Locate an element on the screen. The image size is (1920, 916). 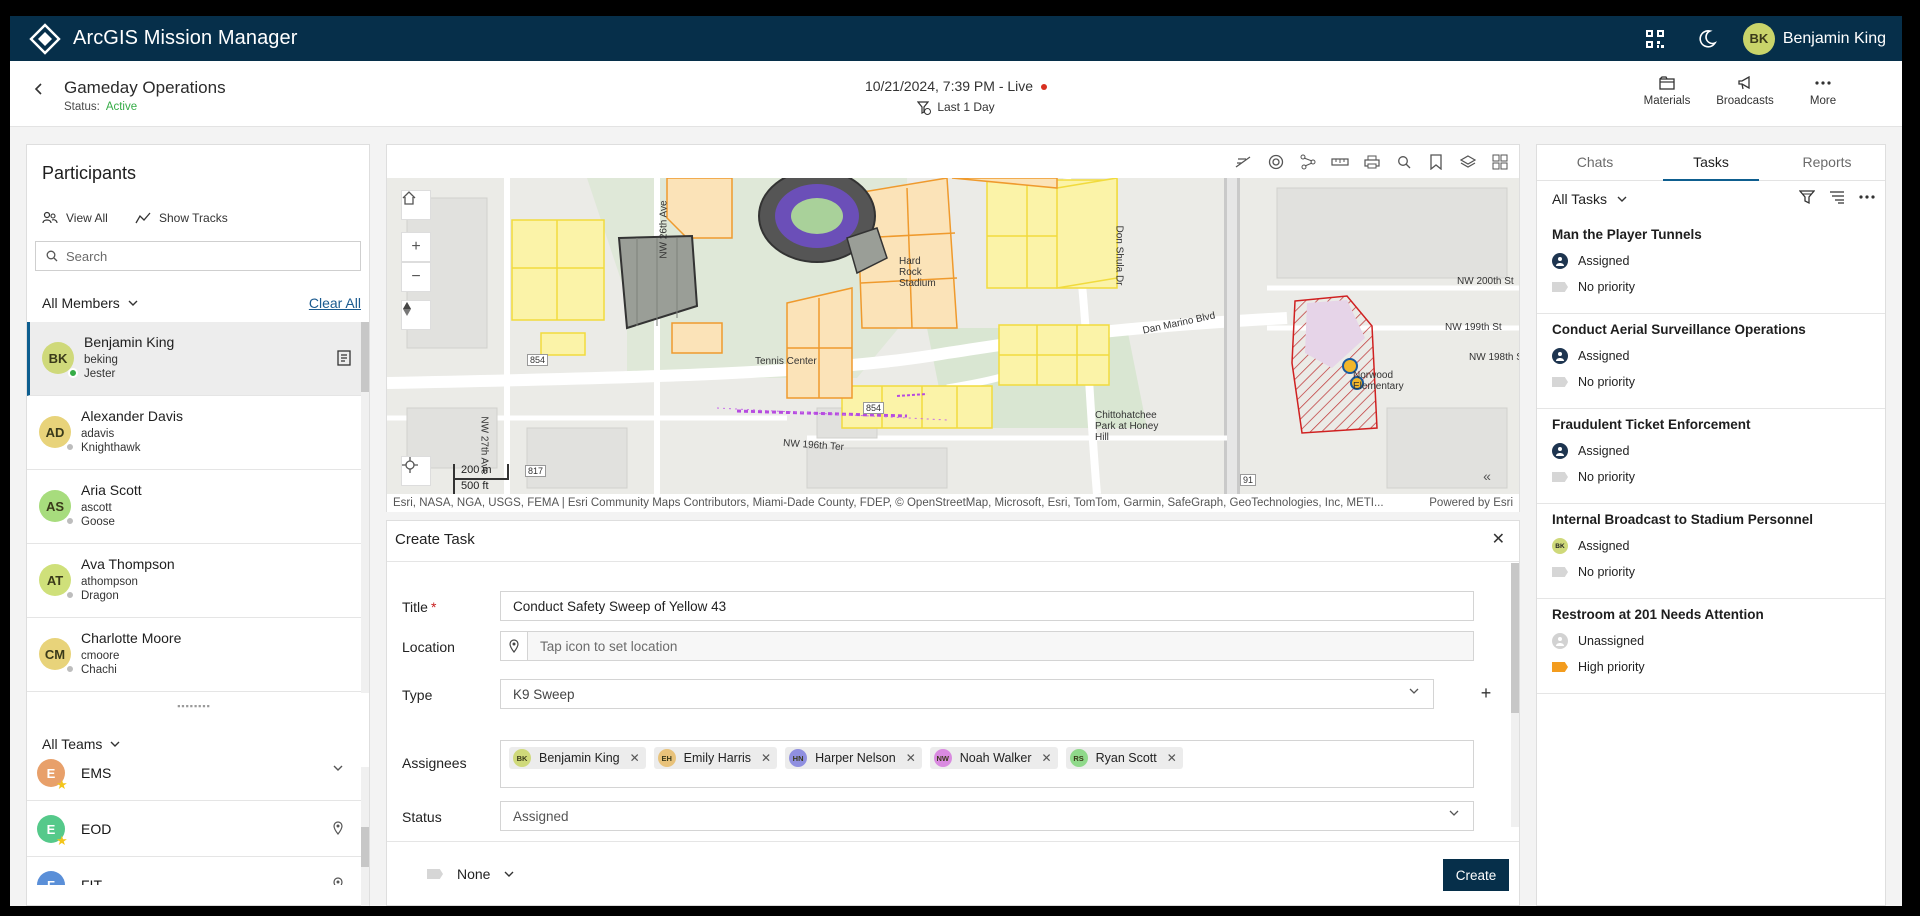
dark-mode-moon-icon is located at coordinates (1707, 38).